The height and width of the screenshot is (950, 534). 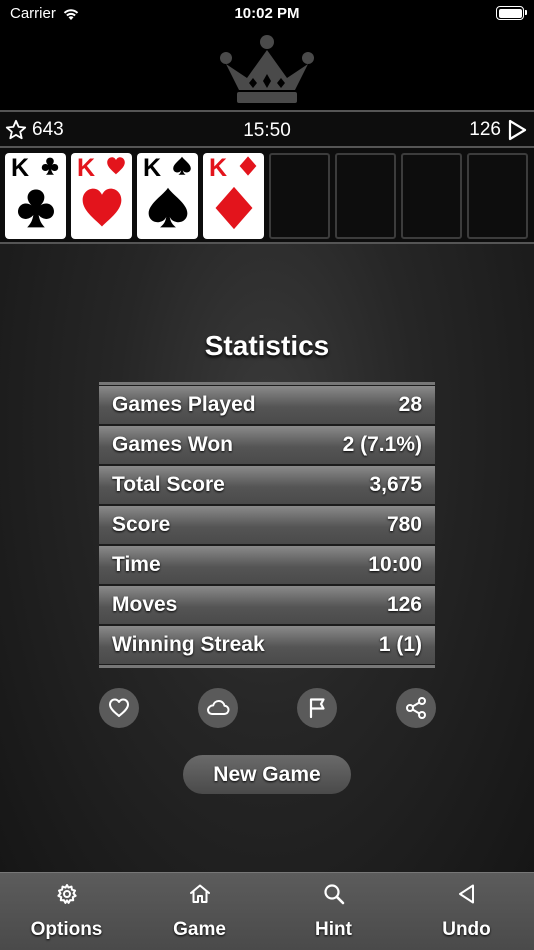 I want to click on stats-row-moves: Moves 126, so click(x=267, y=605).